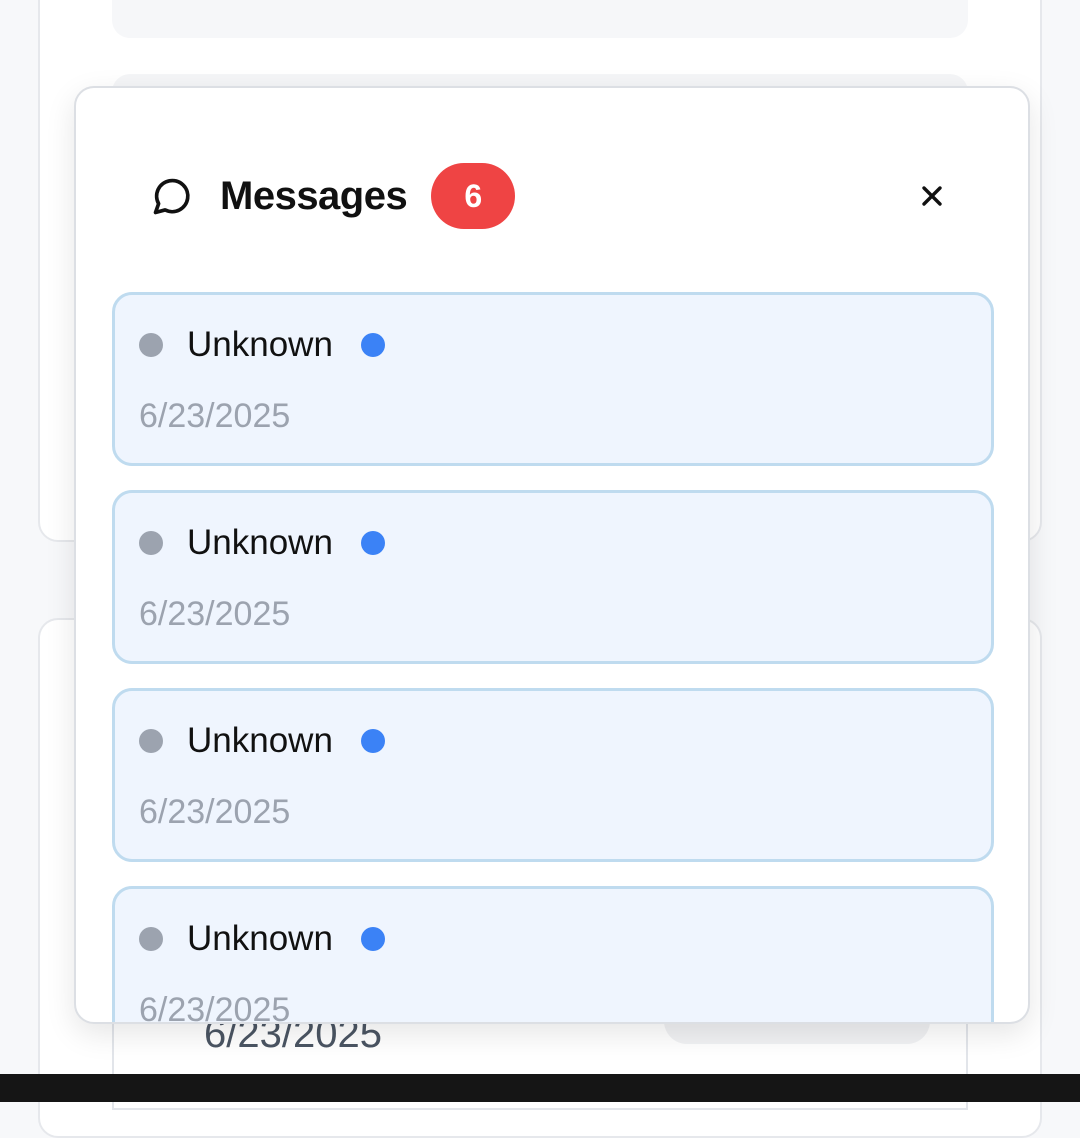 The image size is (1080, 1138). What do you see at coordinates (540, 19) in the screenshot?
I see `background-section` at bounding box center [540, 19].